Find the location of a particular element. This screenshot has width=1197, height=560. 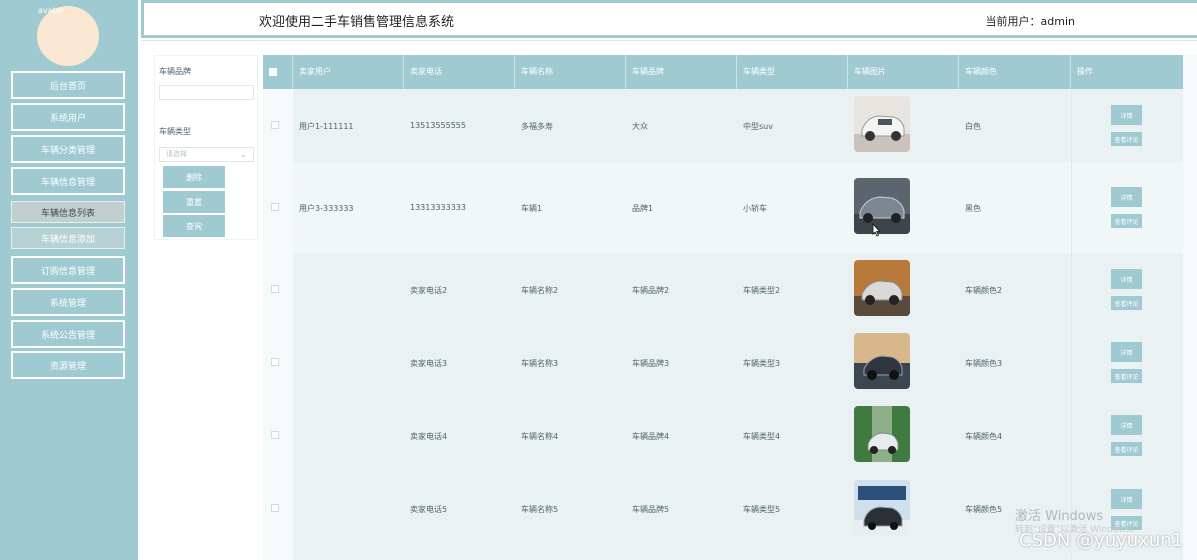

type-select: 请选择 ⌄ is located at coordinates (206, 154).